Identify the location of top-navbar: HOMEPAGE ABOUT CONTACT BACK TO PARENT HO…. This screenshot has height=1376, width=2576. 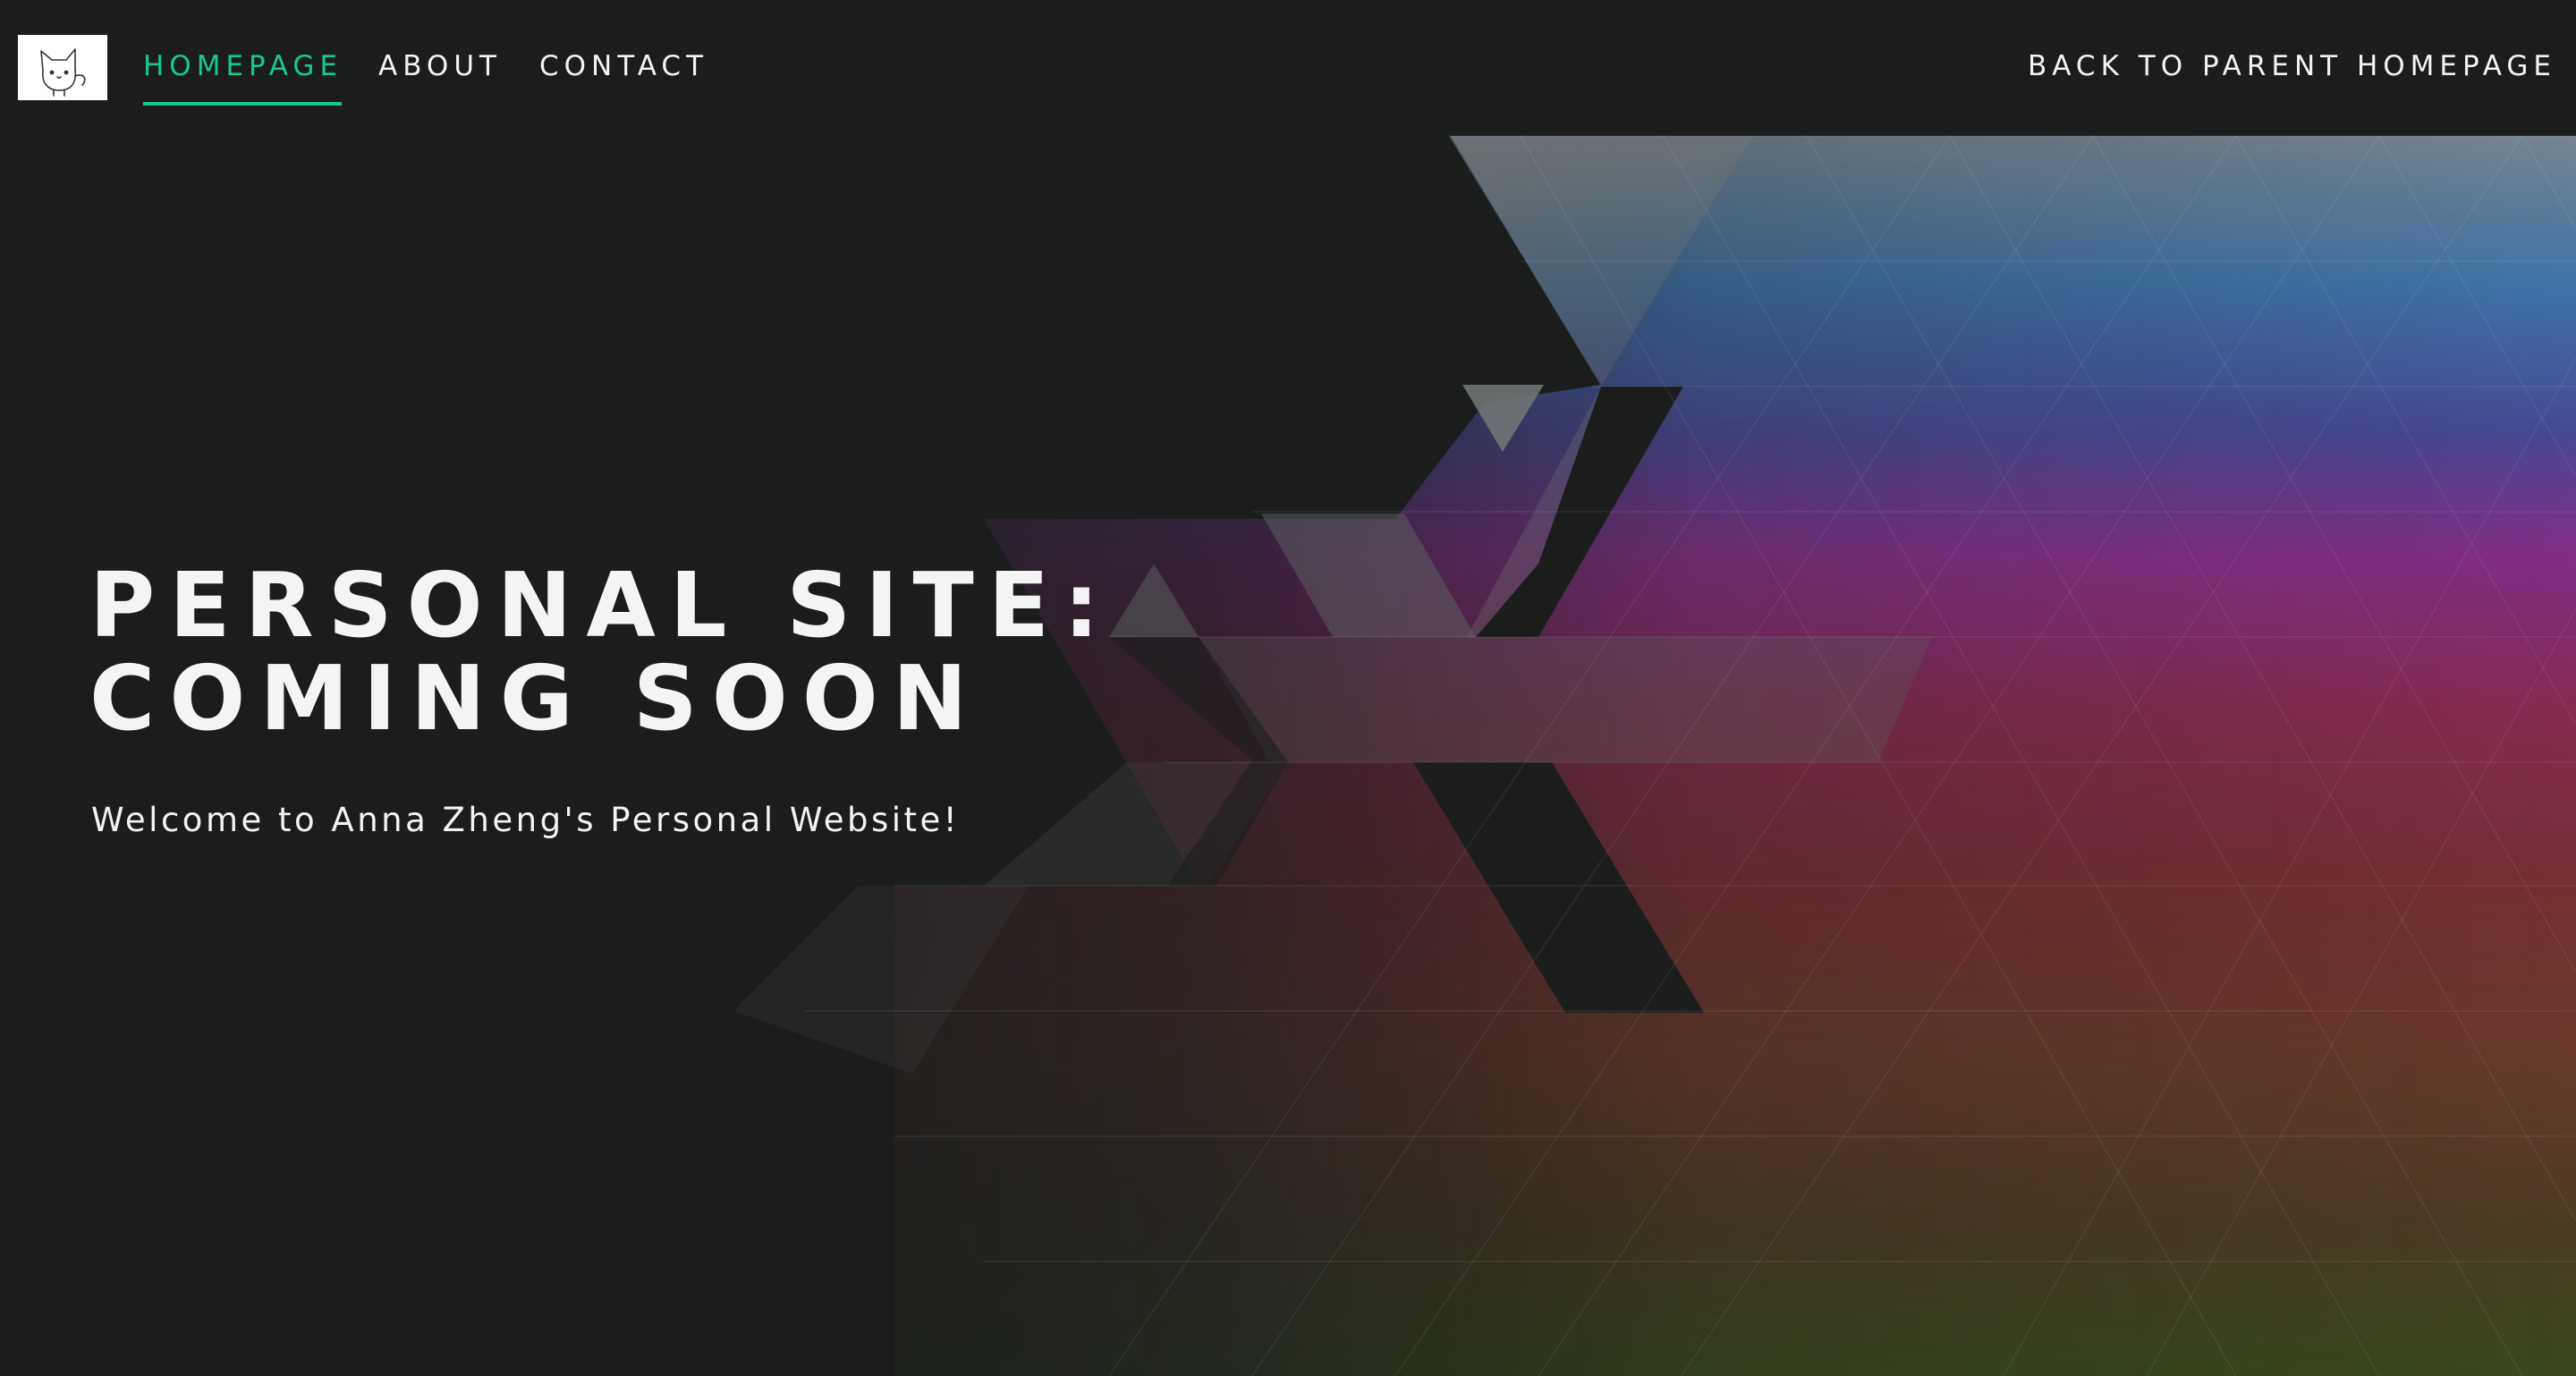
(1288, 67).